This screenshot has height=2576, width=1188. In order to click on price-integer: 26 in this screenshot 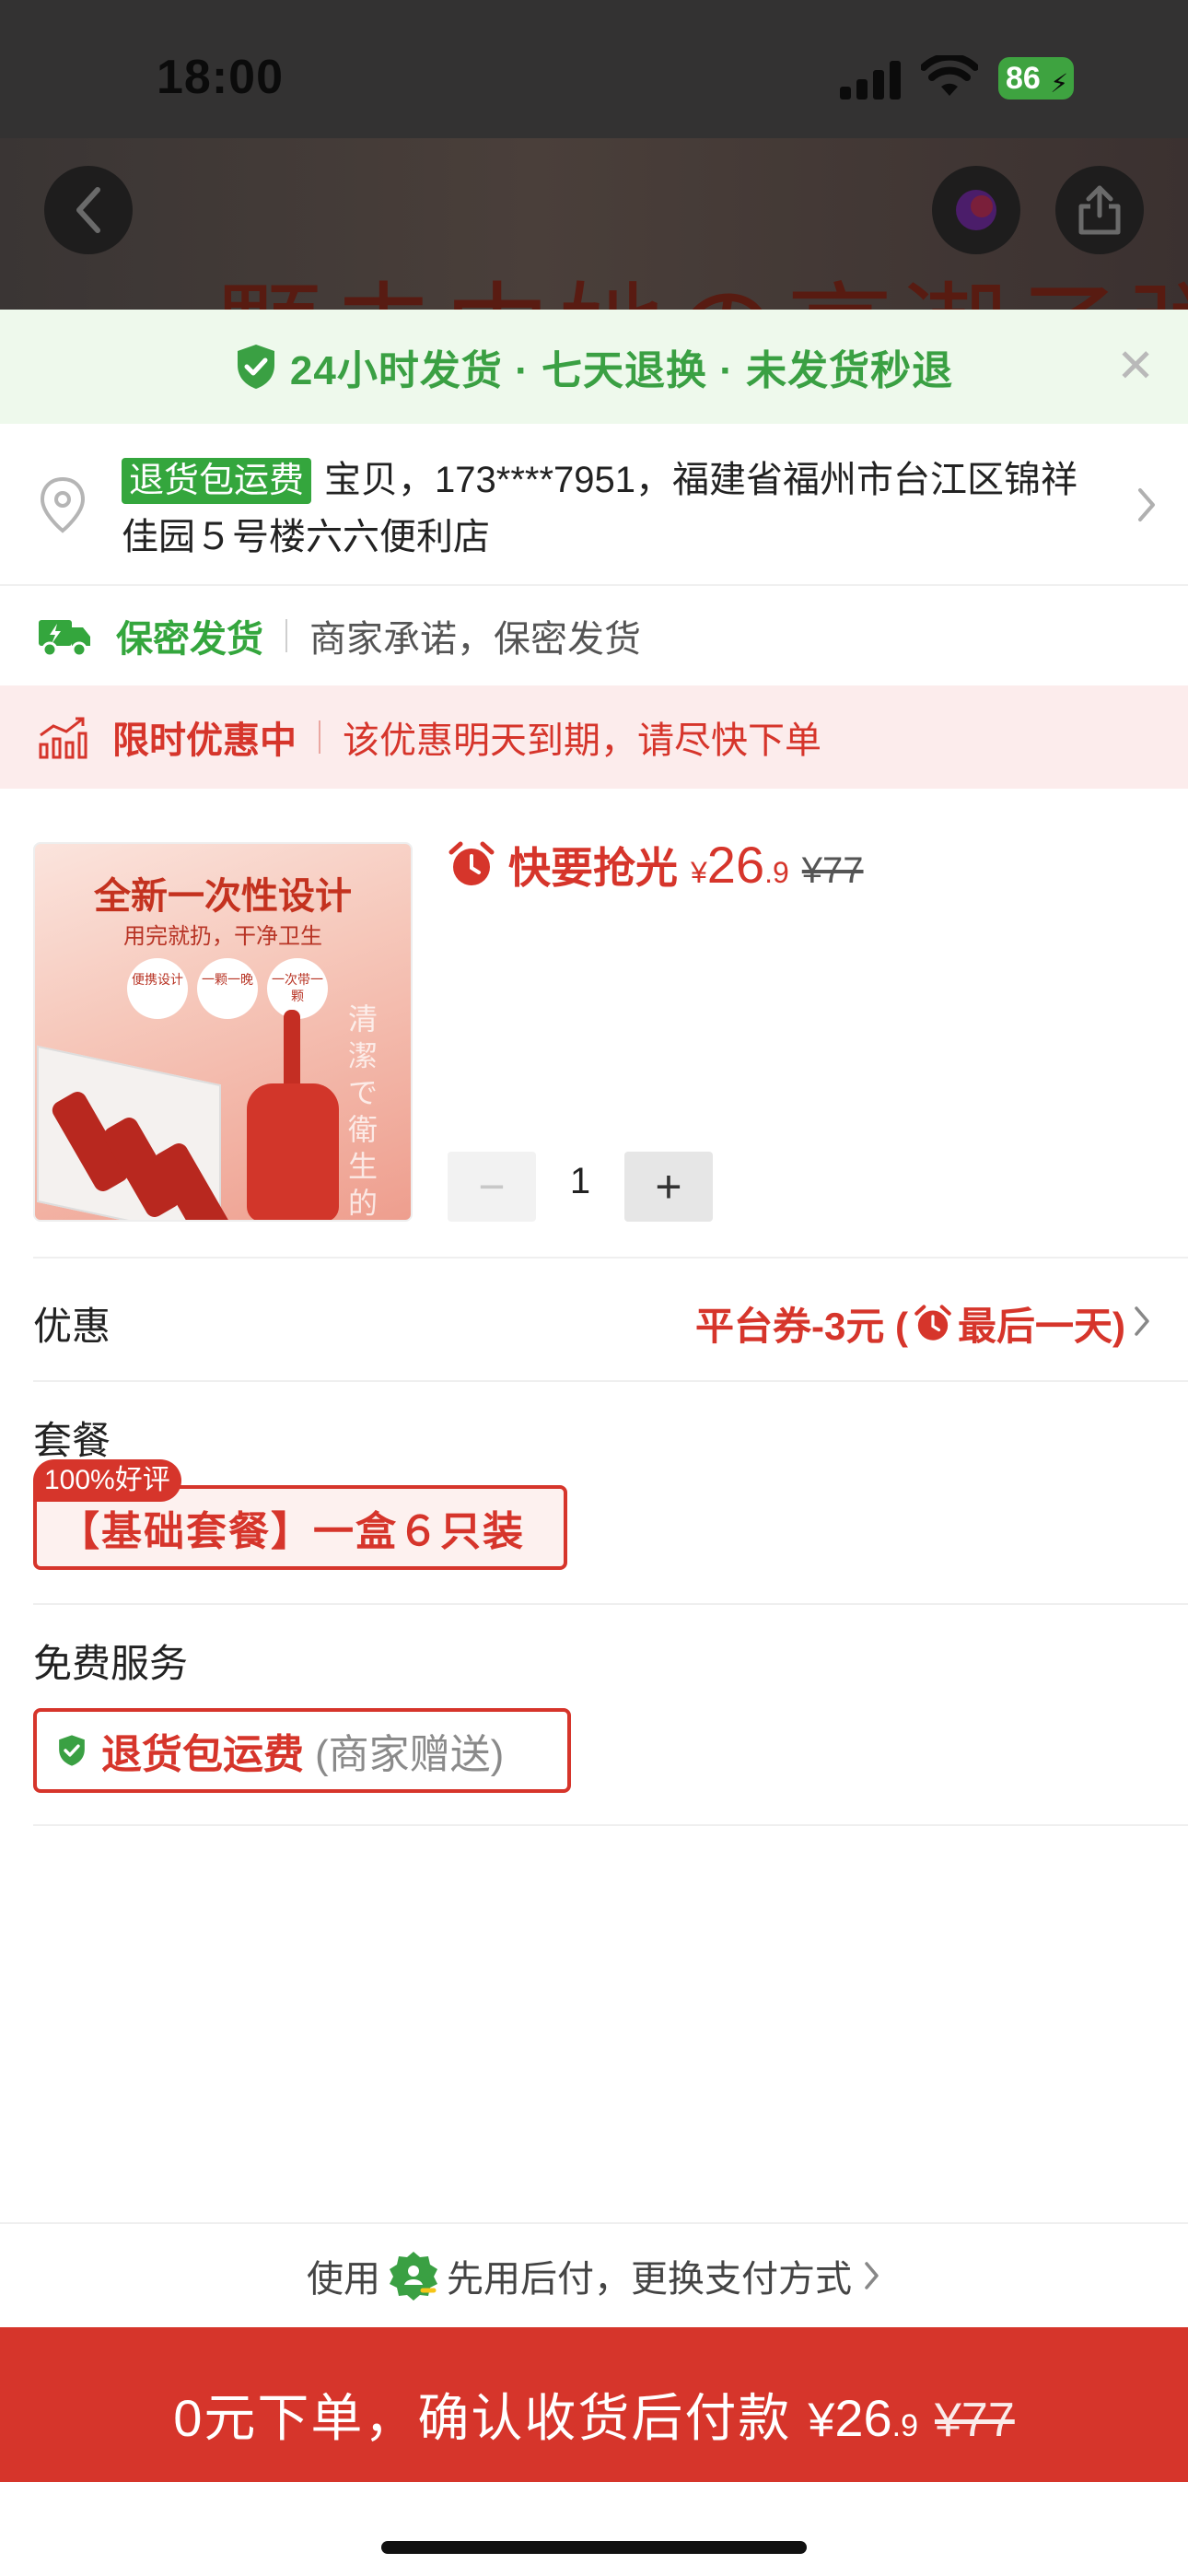, I will do `click(736, 865)`.